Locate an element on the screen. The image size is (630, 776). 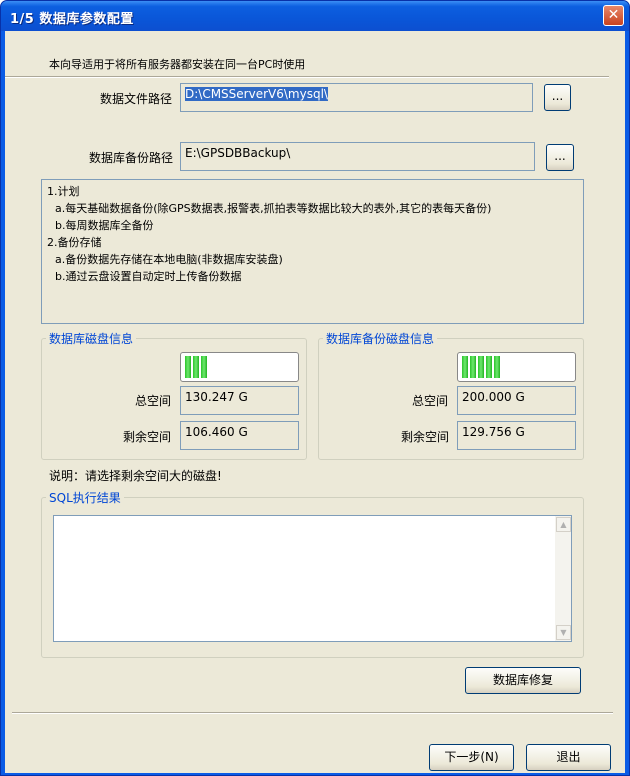
plan-line: 2.备份存储 is located at coordinates (74, 242).